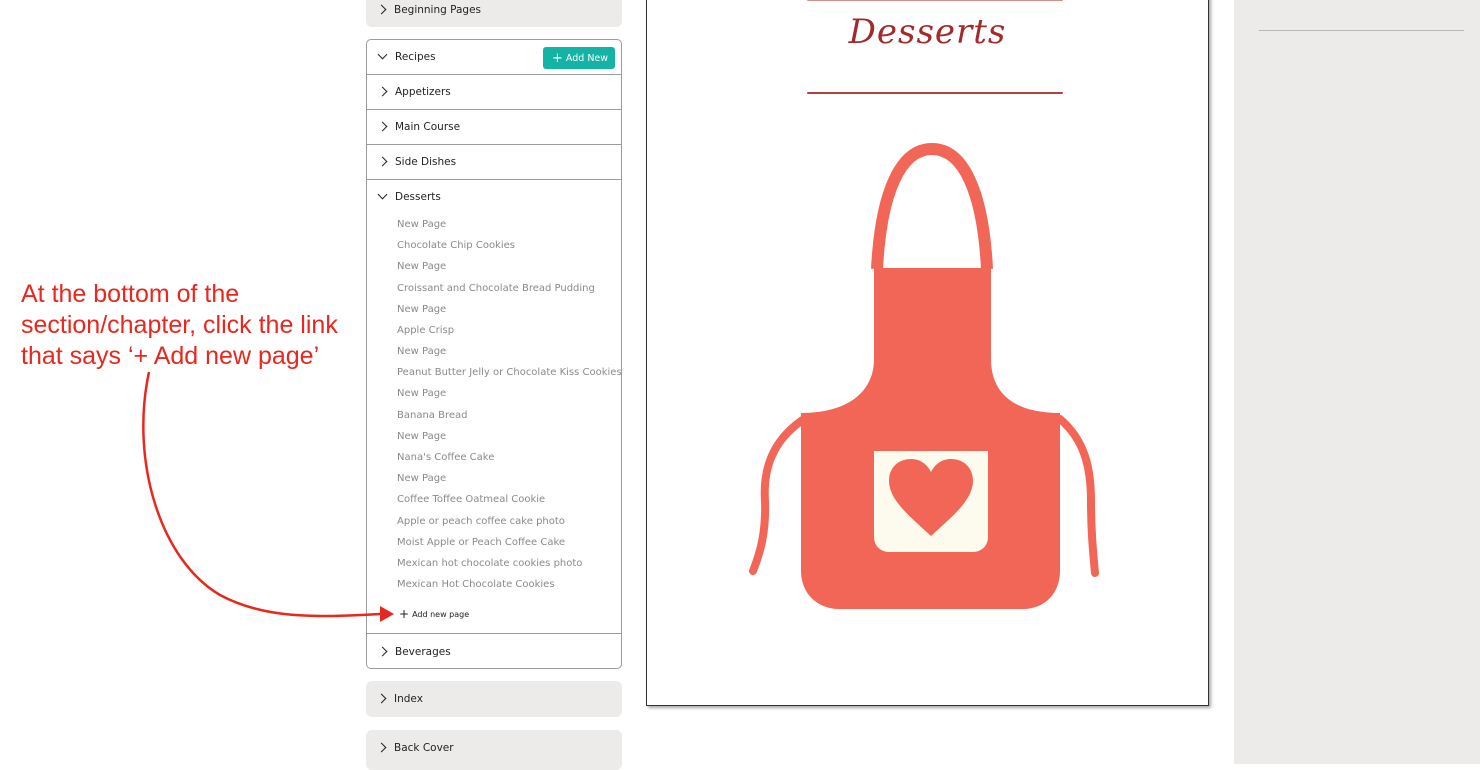  I want to click on apron-illustration, so click(924, 375).